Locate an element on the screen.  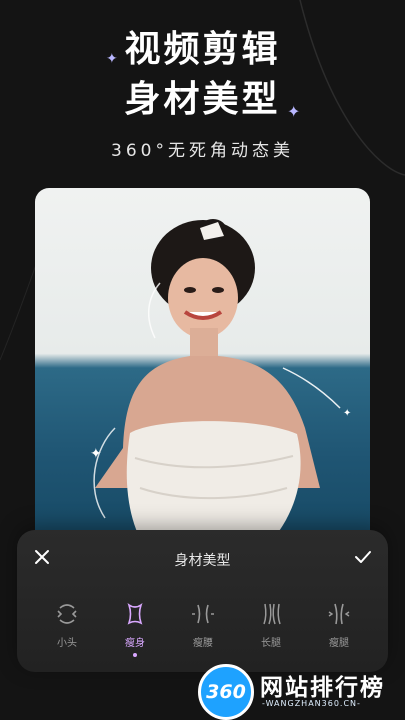
tool-label: 瘦身 is located at coordinates (135, 643).